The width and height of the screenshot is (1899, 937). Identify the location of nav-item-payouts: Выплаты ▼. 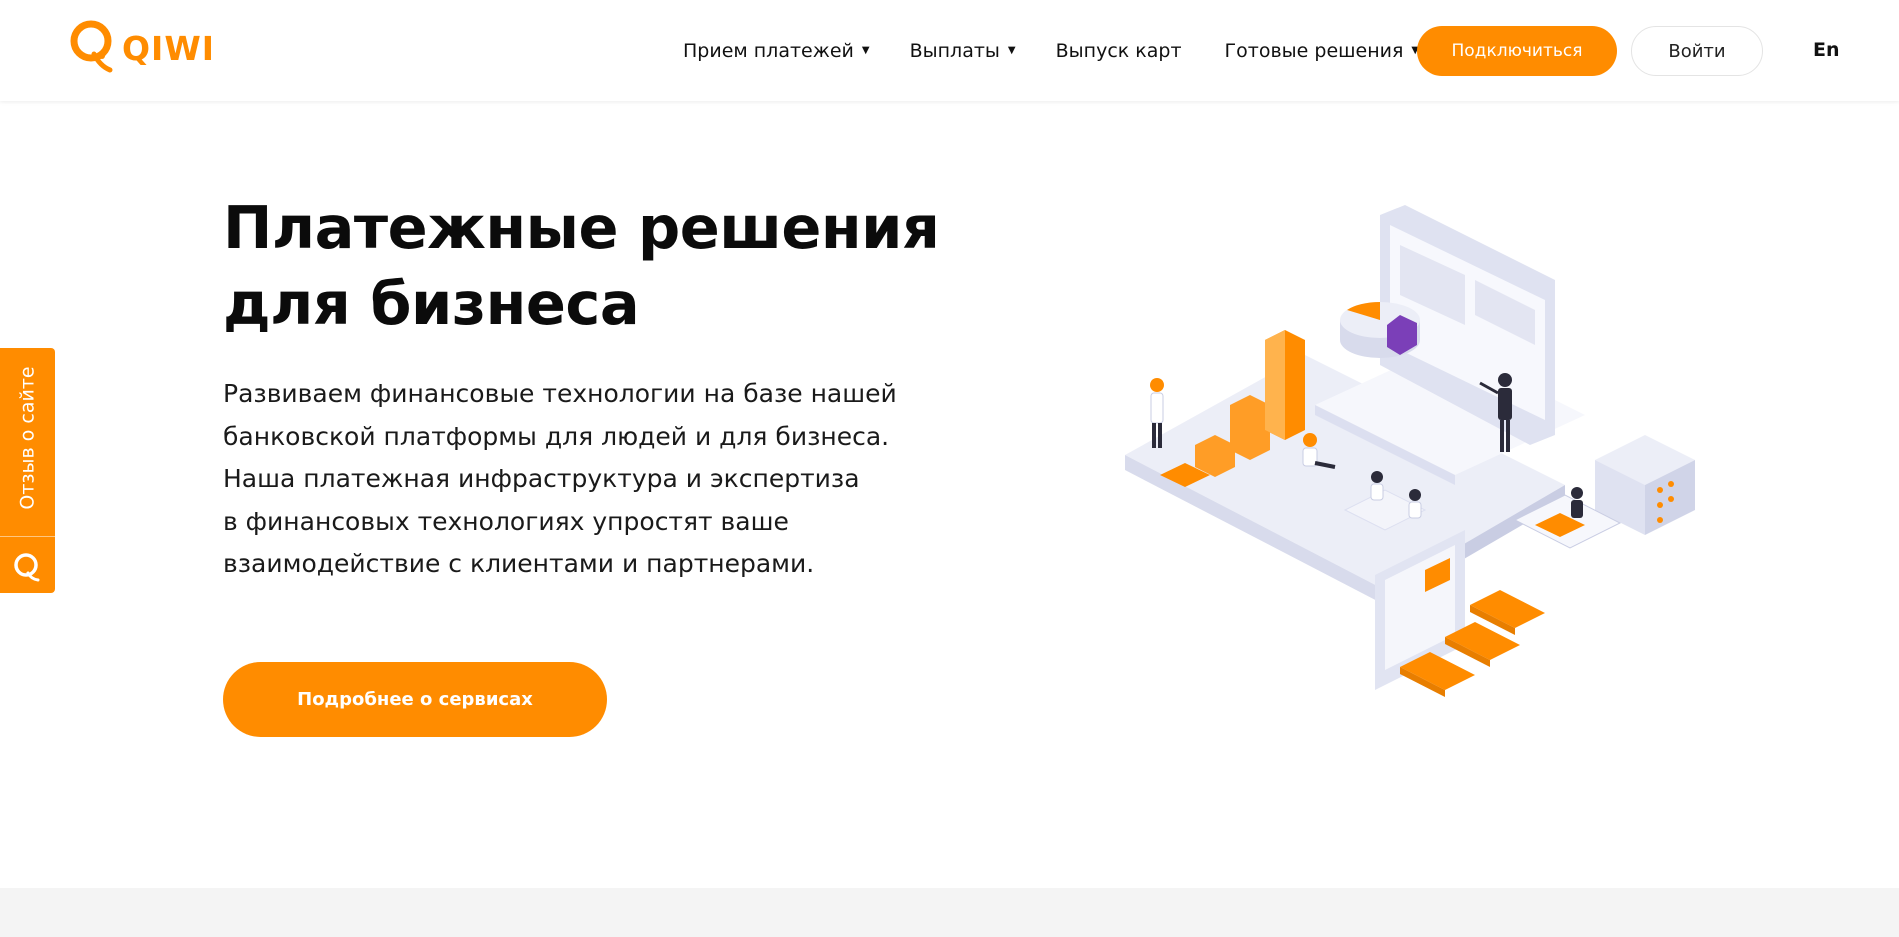
(963, 51).